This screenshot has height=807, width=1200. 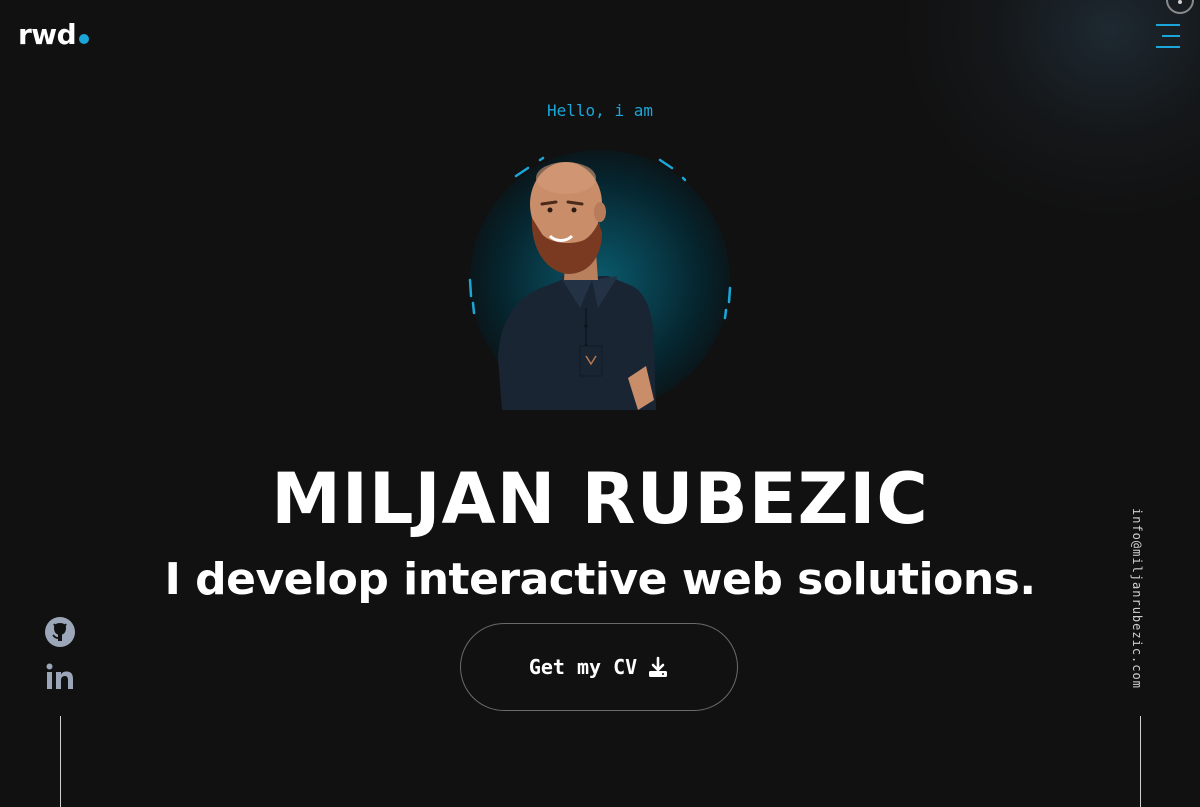 What do you see at coordinates (600, 579) in the screenshot?
I see `hero-tagline: I develop interactive web solutions.` at bounding box center [600, 579].